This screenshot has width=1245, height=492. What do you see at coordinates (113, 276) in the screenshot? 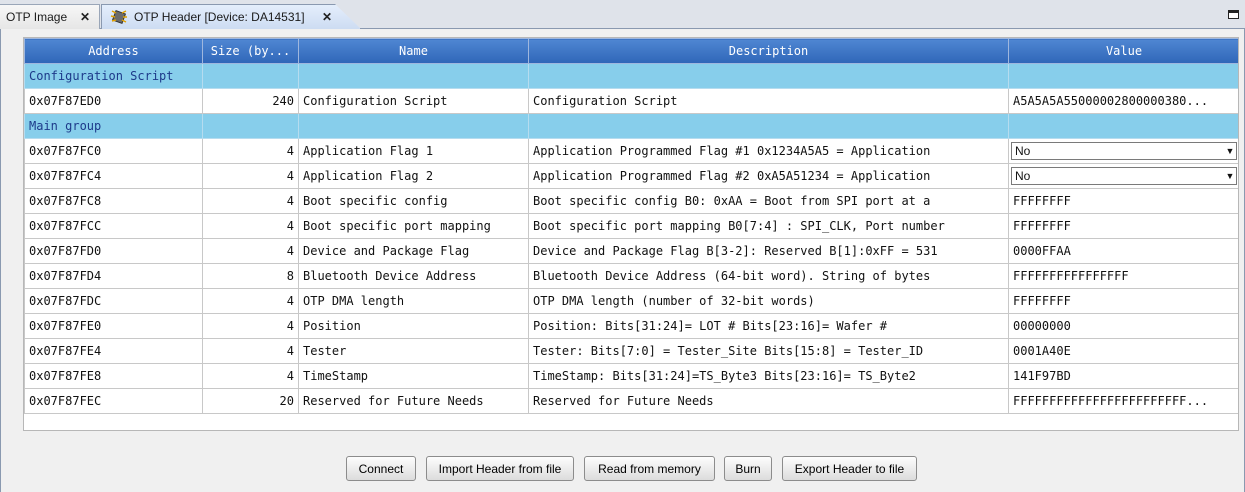
I see `address-cell: 0x07F87FD4` at bounding box center [113, 276].